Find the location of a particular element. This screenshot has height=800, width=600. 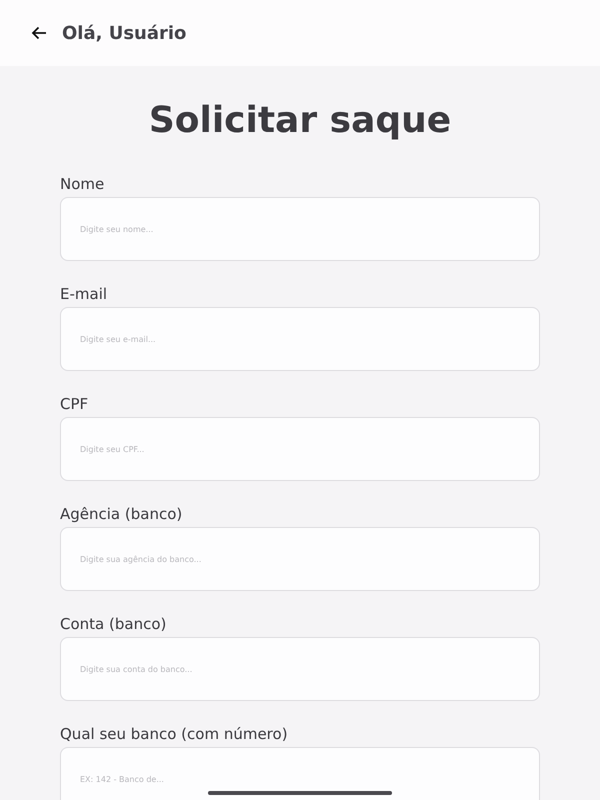

page-title: Solicitar saque is located at coordinates (300, 121).